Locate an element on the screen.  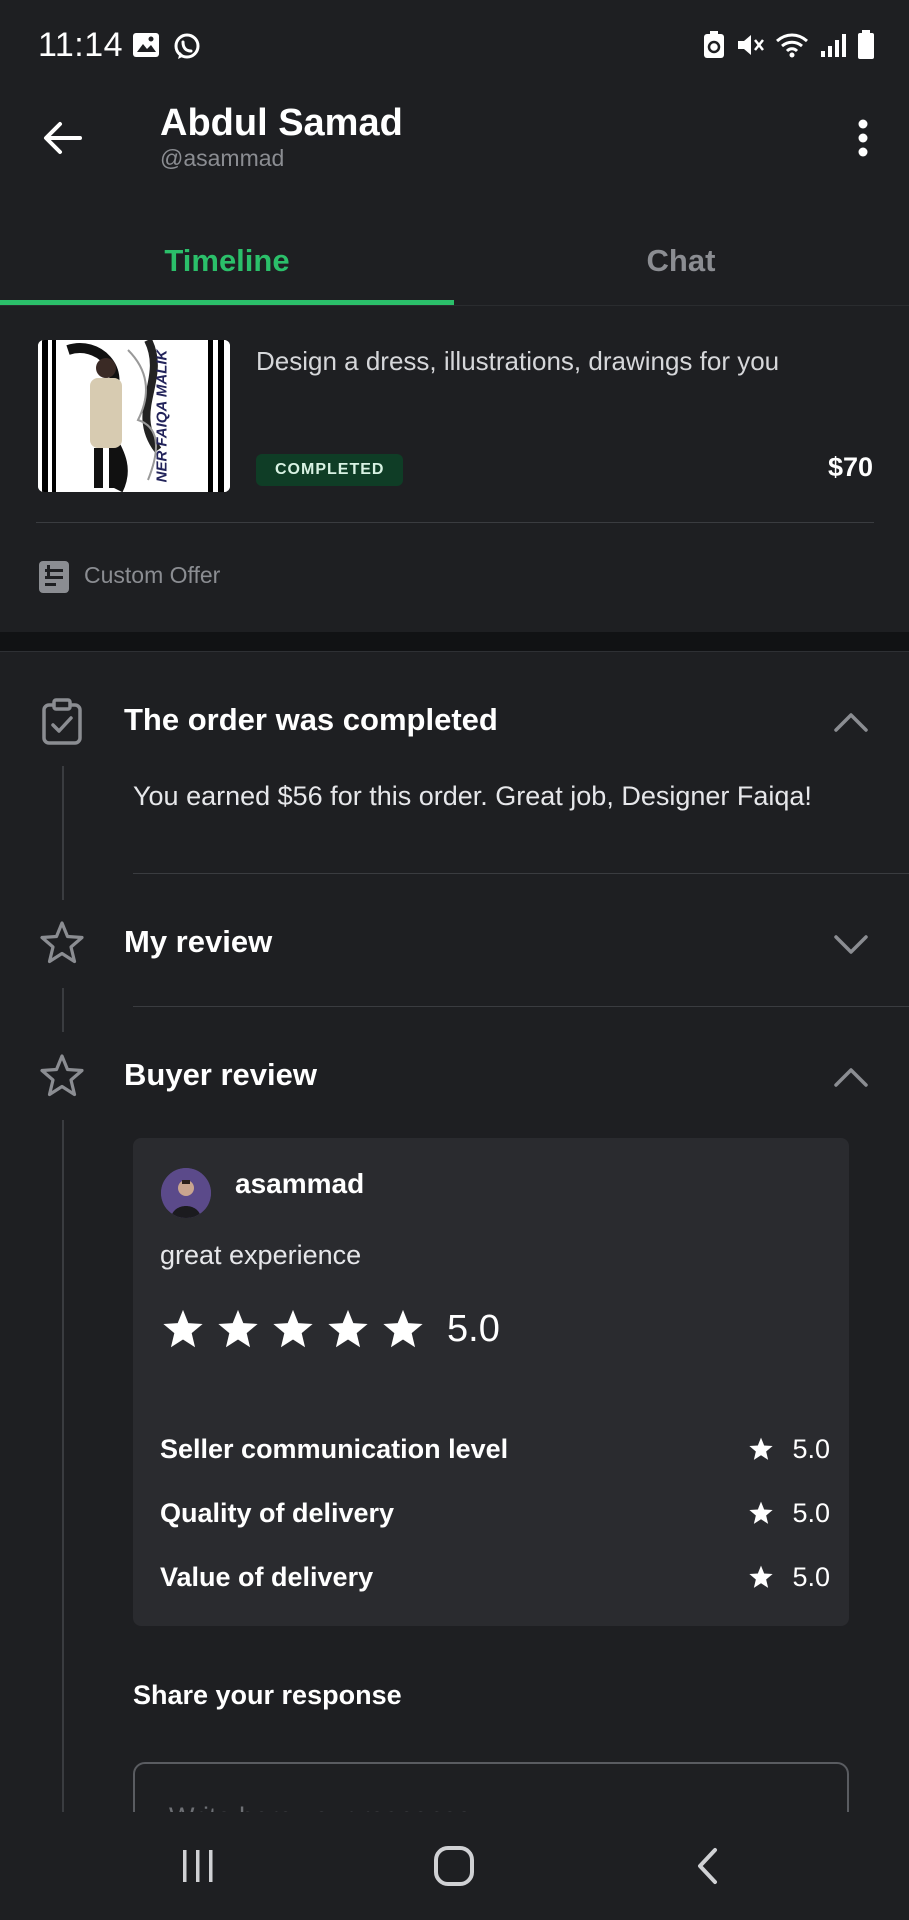
buyer-review-title: Buyer review is located at coordinates (220, 1074).